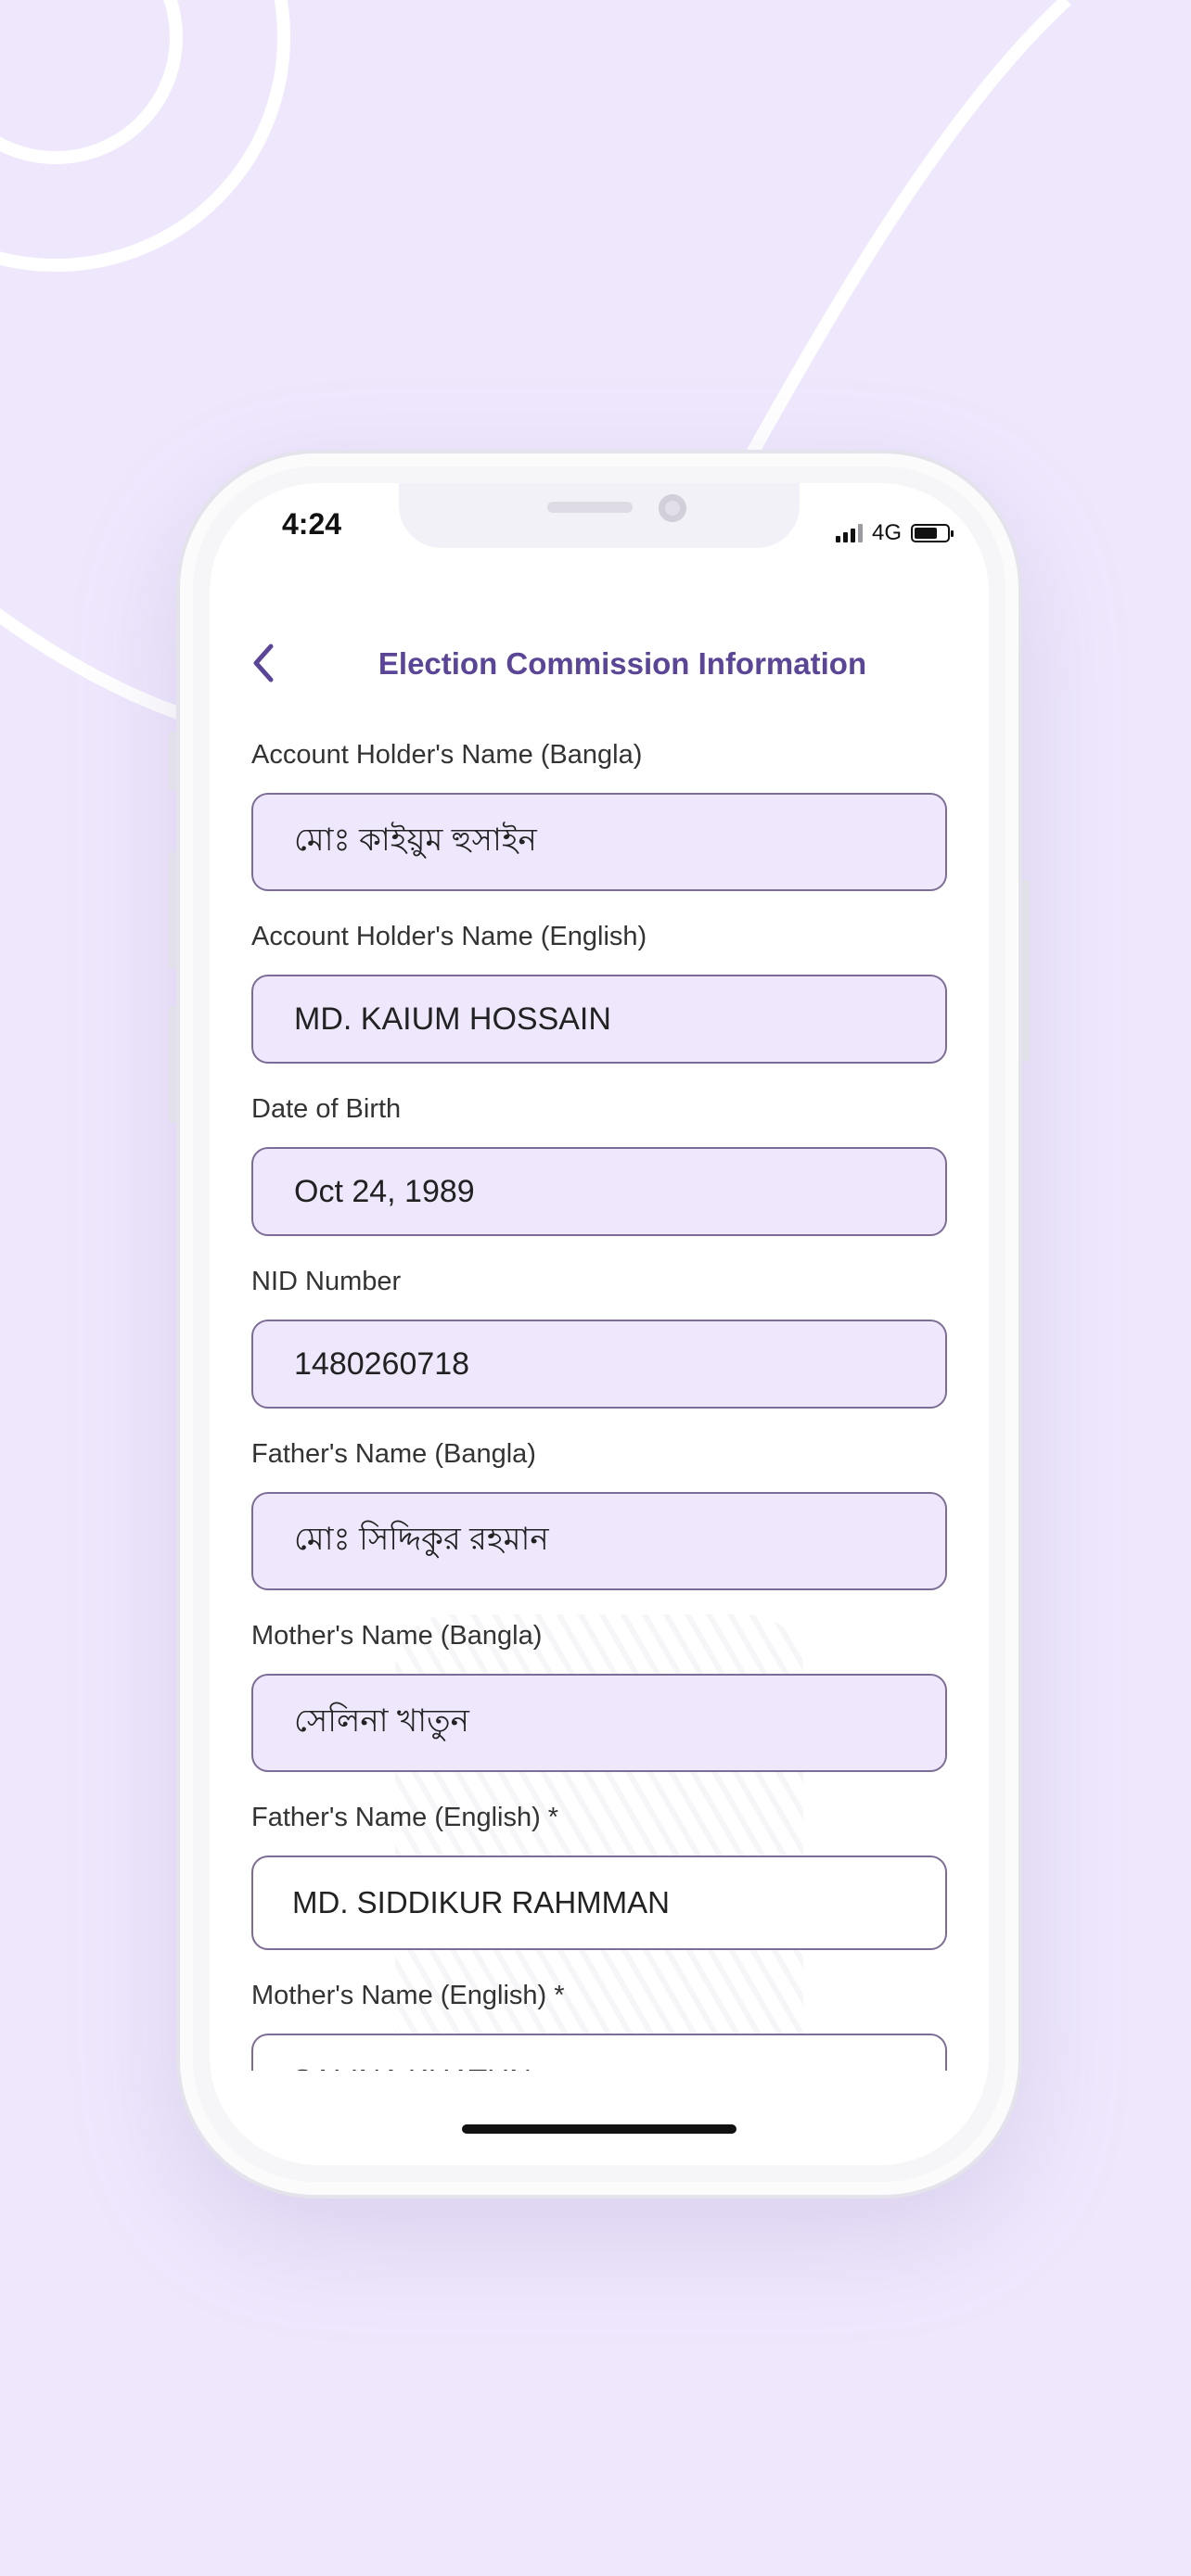  I want to click on account-name-english-label: Account Holder's Name (English), so click(449, 937).